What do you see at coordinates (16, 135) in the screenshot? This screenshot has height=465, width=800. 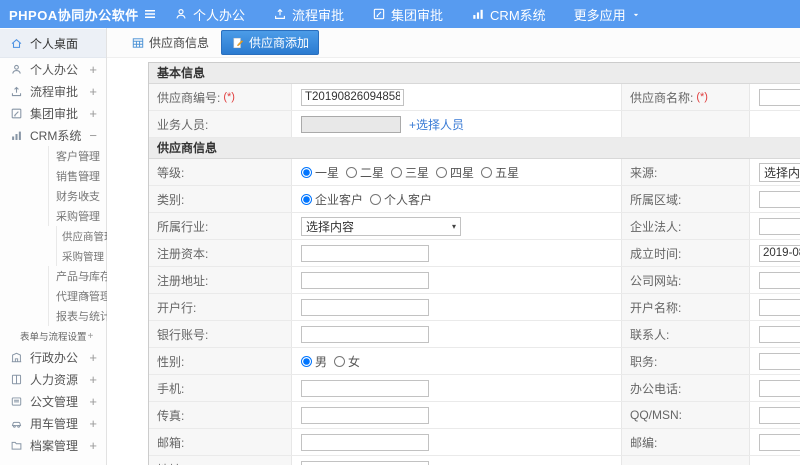 I see `chart-icon` at bounding box center [16, 135].